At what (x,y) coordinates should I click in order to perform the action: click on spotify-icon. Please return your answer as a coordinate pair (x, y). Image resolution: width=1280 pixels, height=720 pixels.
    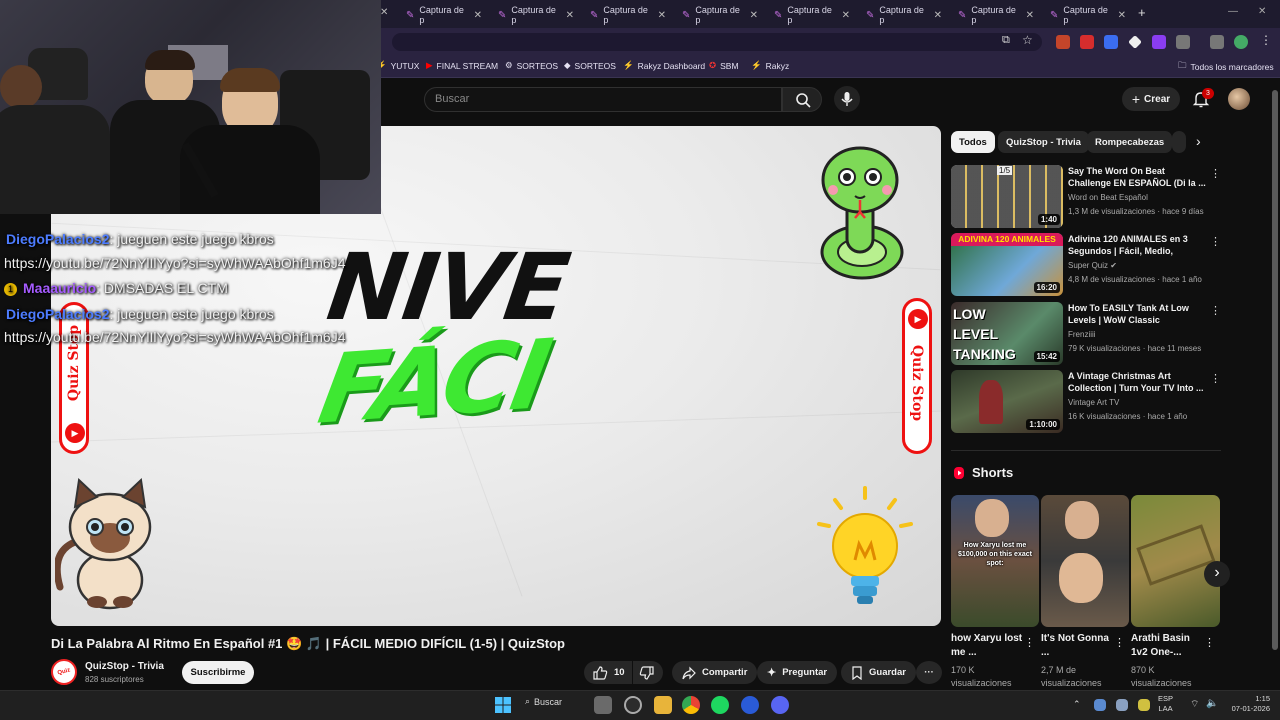
    Looking at the image, I should click on (720, 705).